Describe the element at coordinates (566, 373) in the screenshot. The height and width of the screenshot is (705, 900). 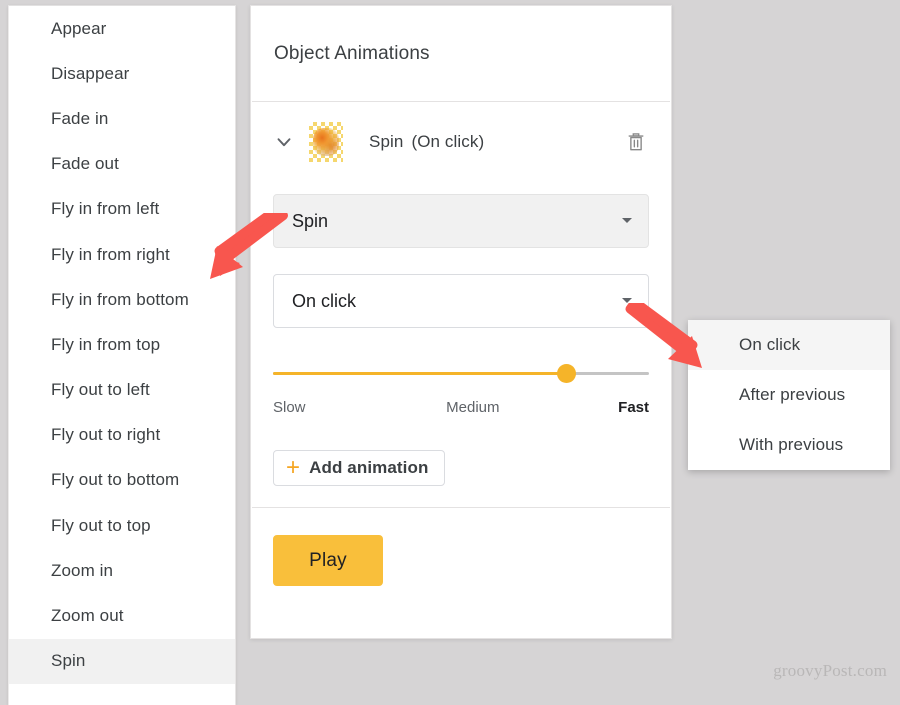
I see `slider-thumb` at that location.